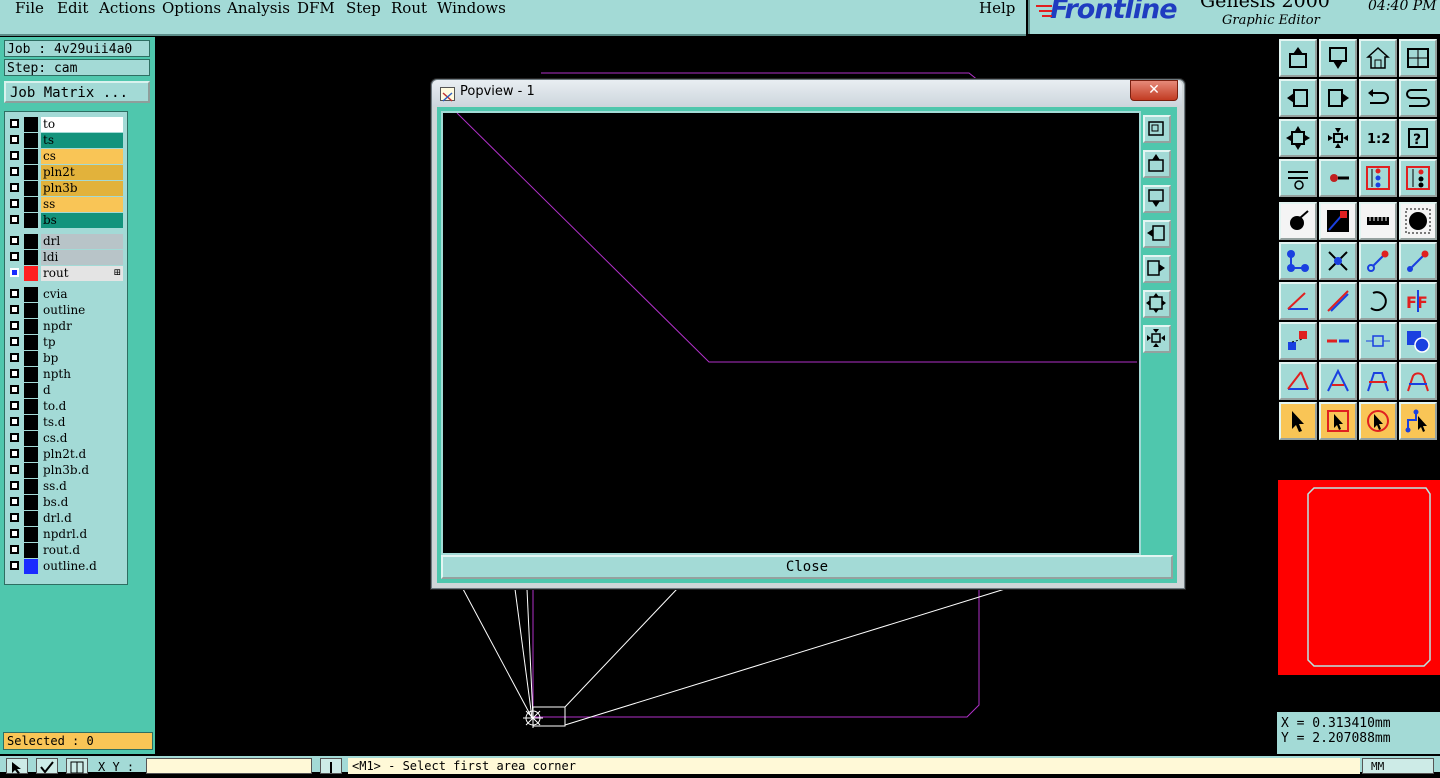  What do you see at coordinates (1338, 98) in the screenshot?
I see `pan-right-tool` at bounding box center [1338, 98].